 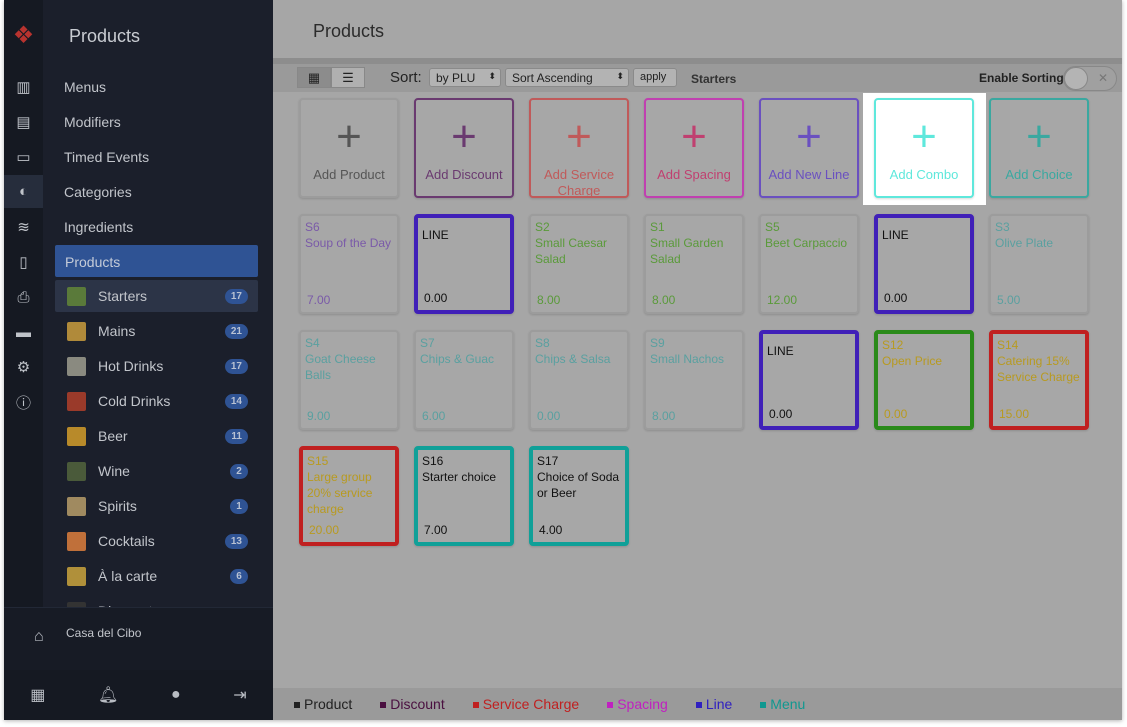 What do you see at coordinates (138, 638) in the screenshot?
I see `location-bar: ⌂ Casa del Cibo` at bounding box center [138, 638].